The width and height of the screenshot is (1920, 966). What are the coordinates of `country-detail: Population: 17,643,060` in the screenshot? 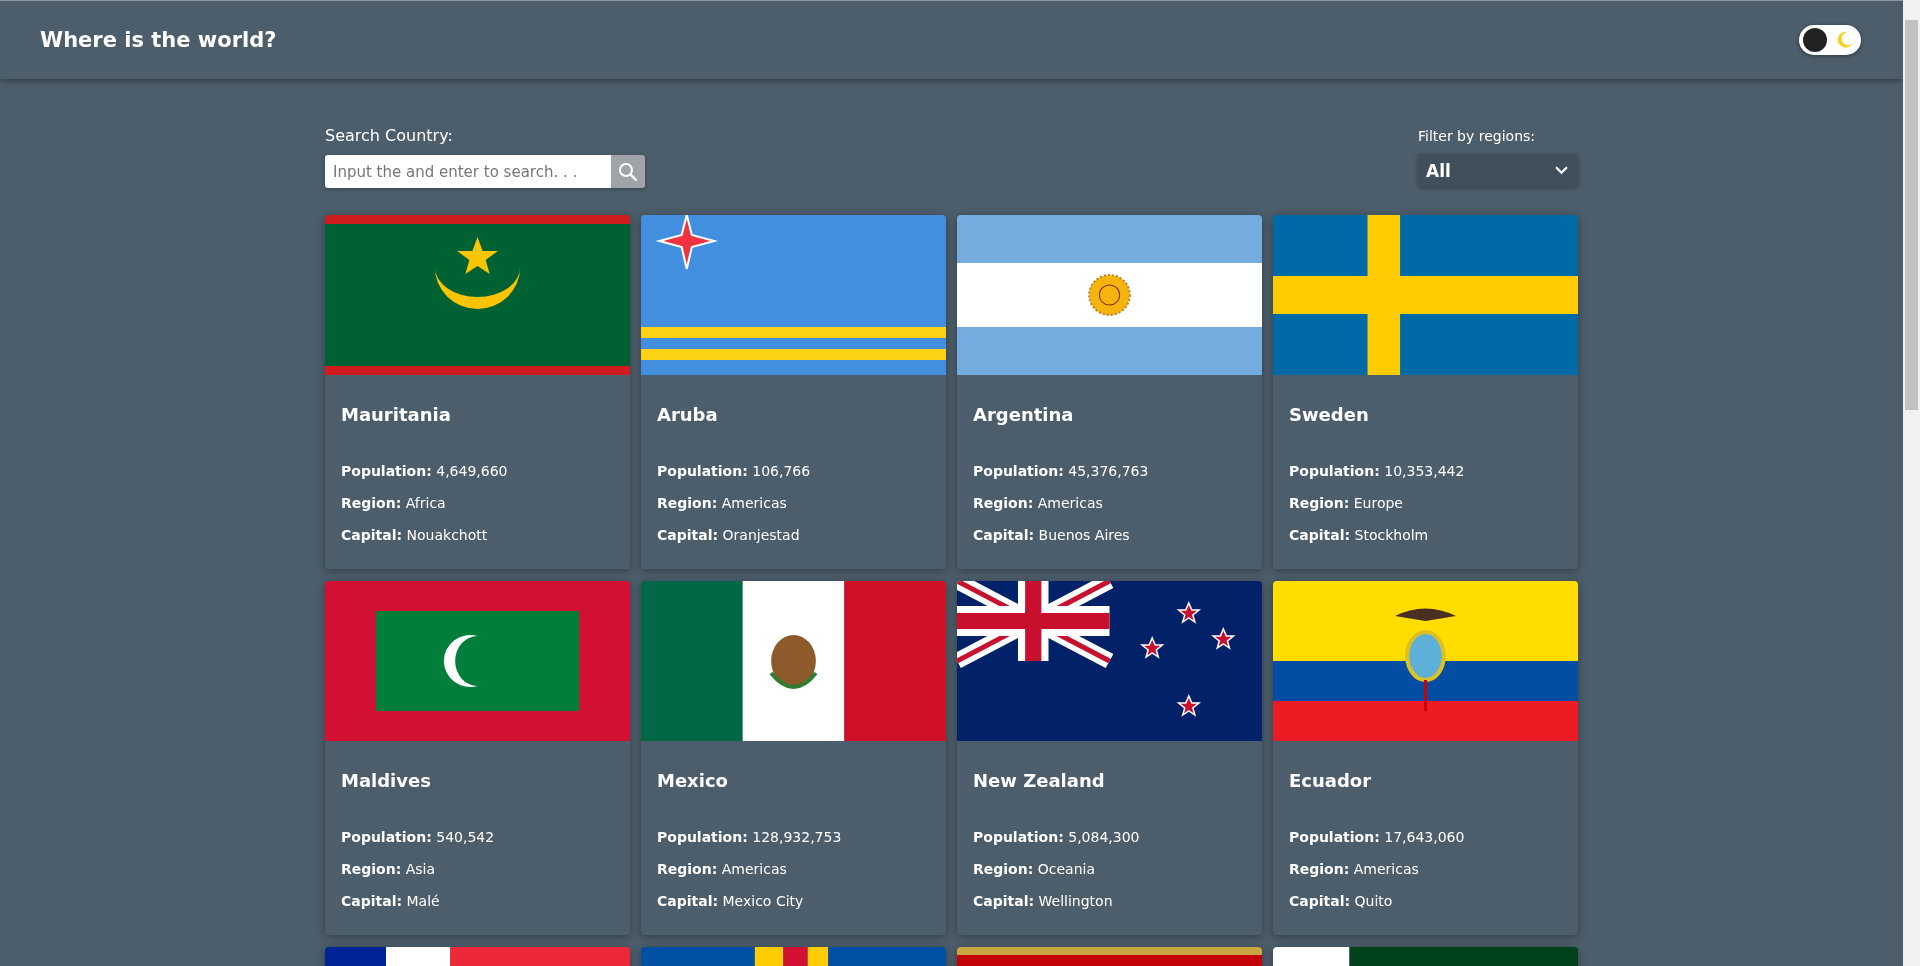 It's located at (1377, 837).